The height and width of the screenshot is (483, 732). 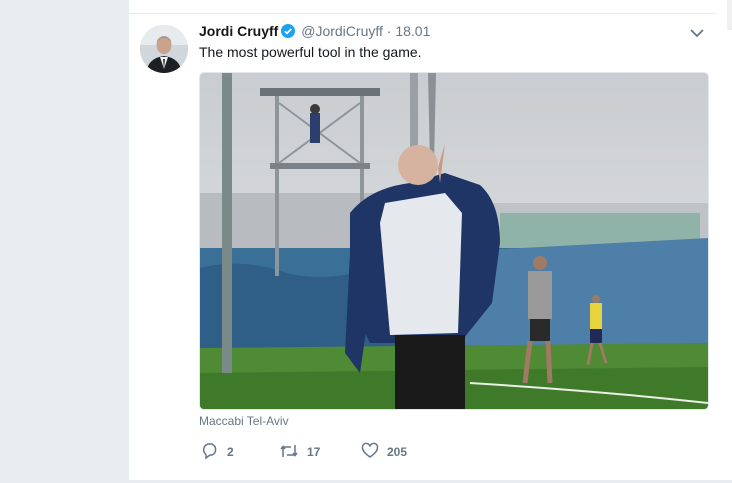 I want to click on reply-button: 2, so click(x=217, y=452).